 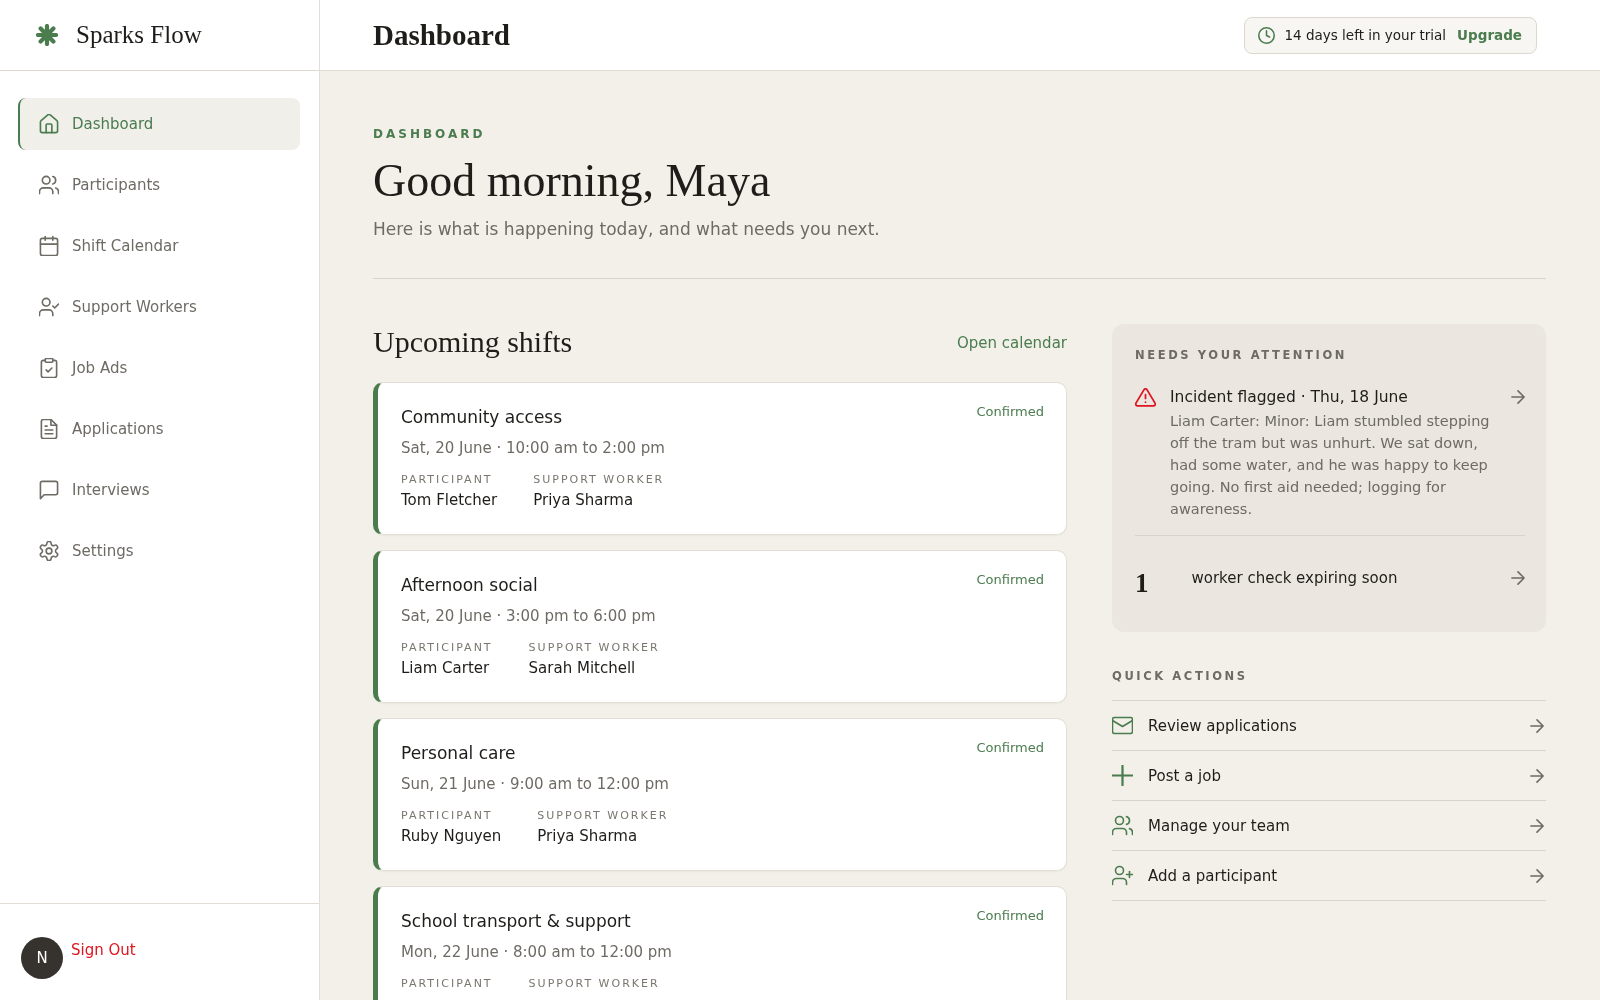 What do you see at coordinates (159, 429) in the screenshot?
I see `nav-item: Applications` at bounding box center [159, 429].